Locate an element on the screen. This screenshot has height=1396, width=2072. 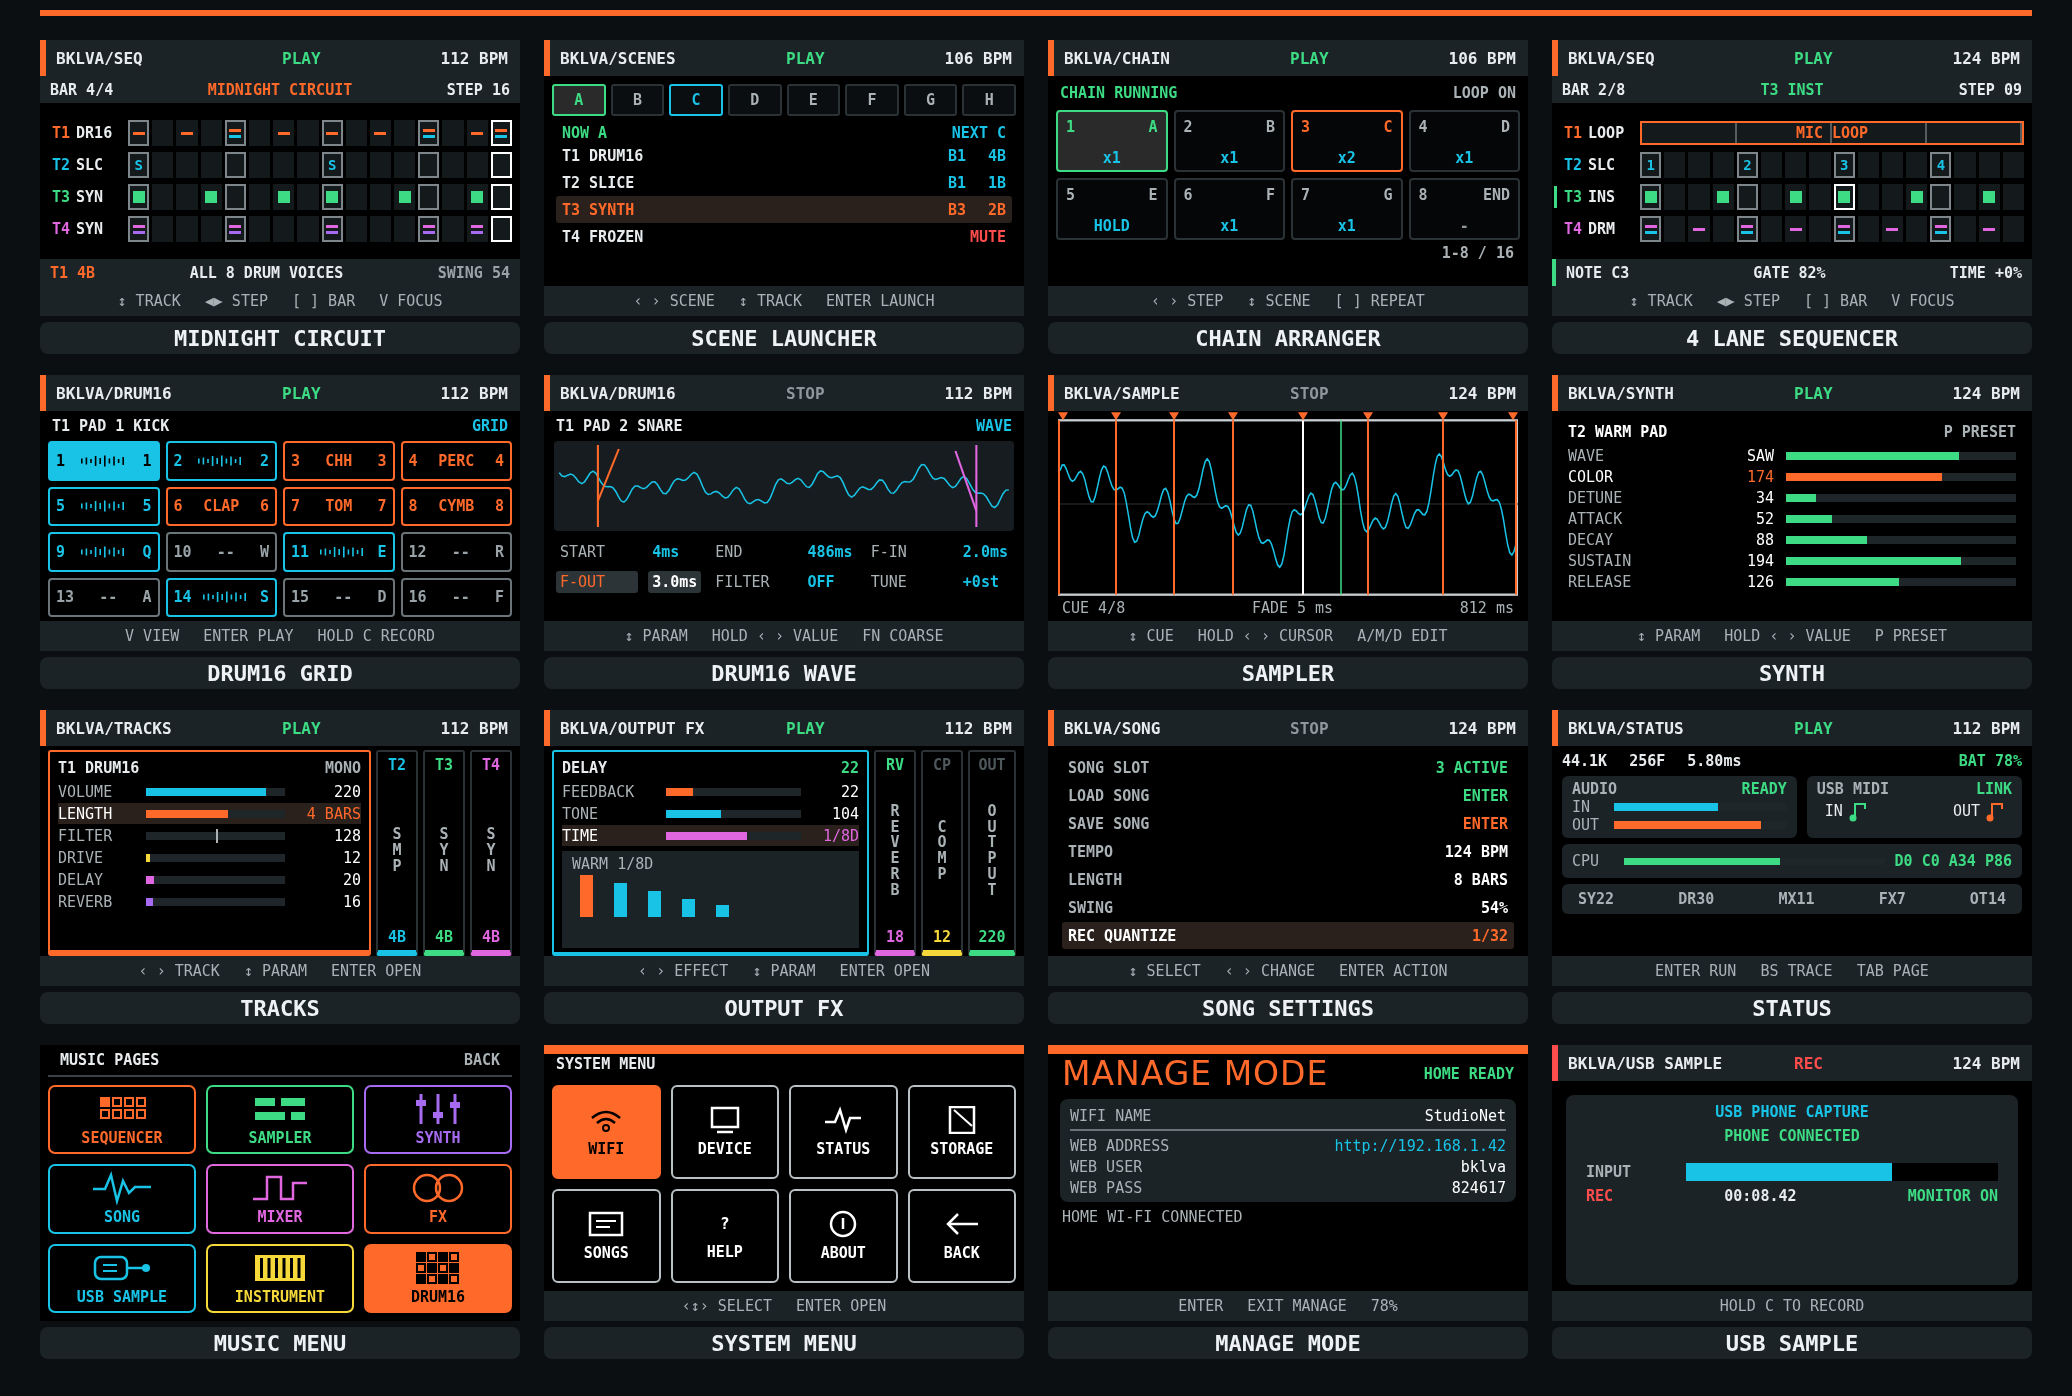
chain-slot: 3 C x2 is located at coordinates (1347, 141).